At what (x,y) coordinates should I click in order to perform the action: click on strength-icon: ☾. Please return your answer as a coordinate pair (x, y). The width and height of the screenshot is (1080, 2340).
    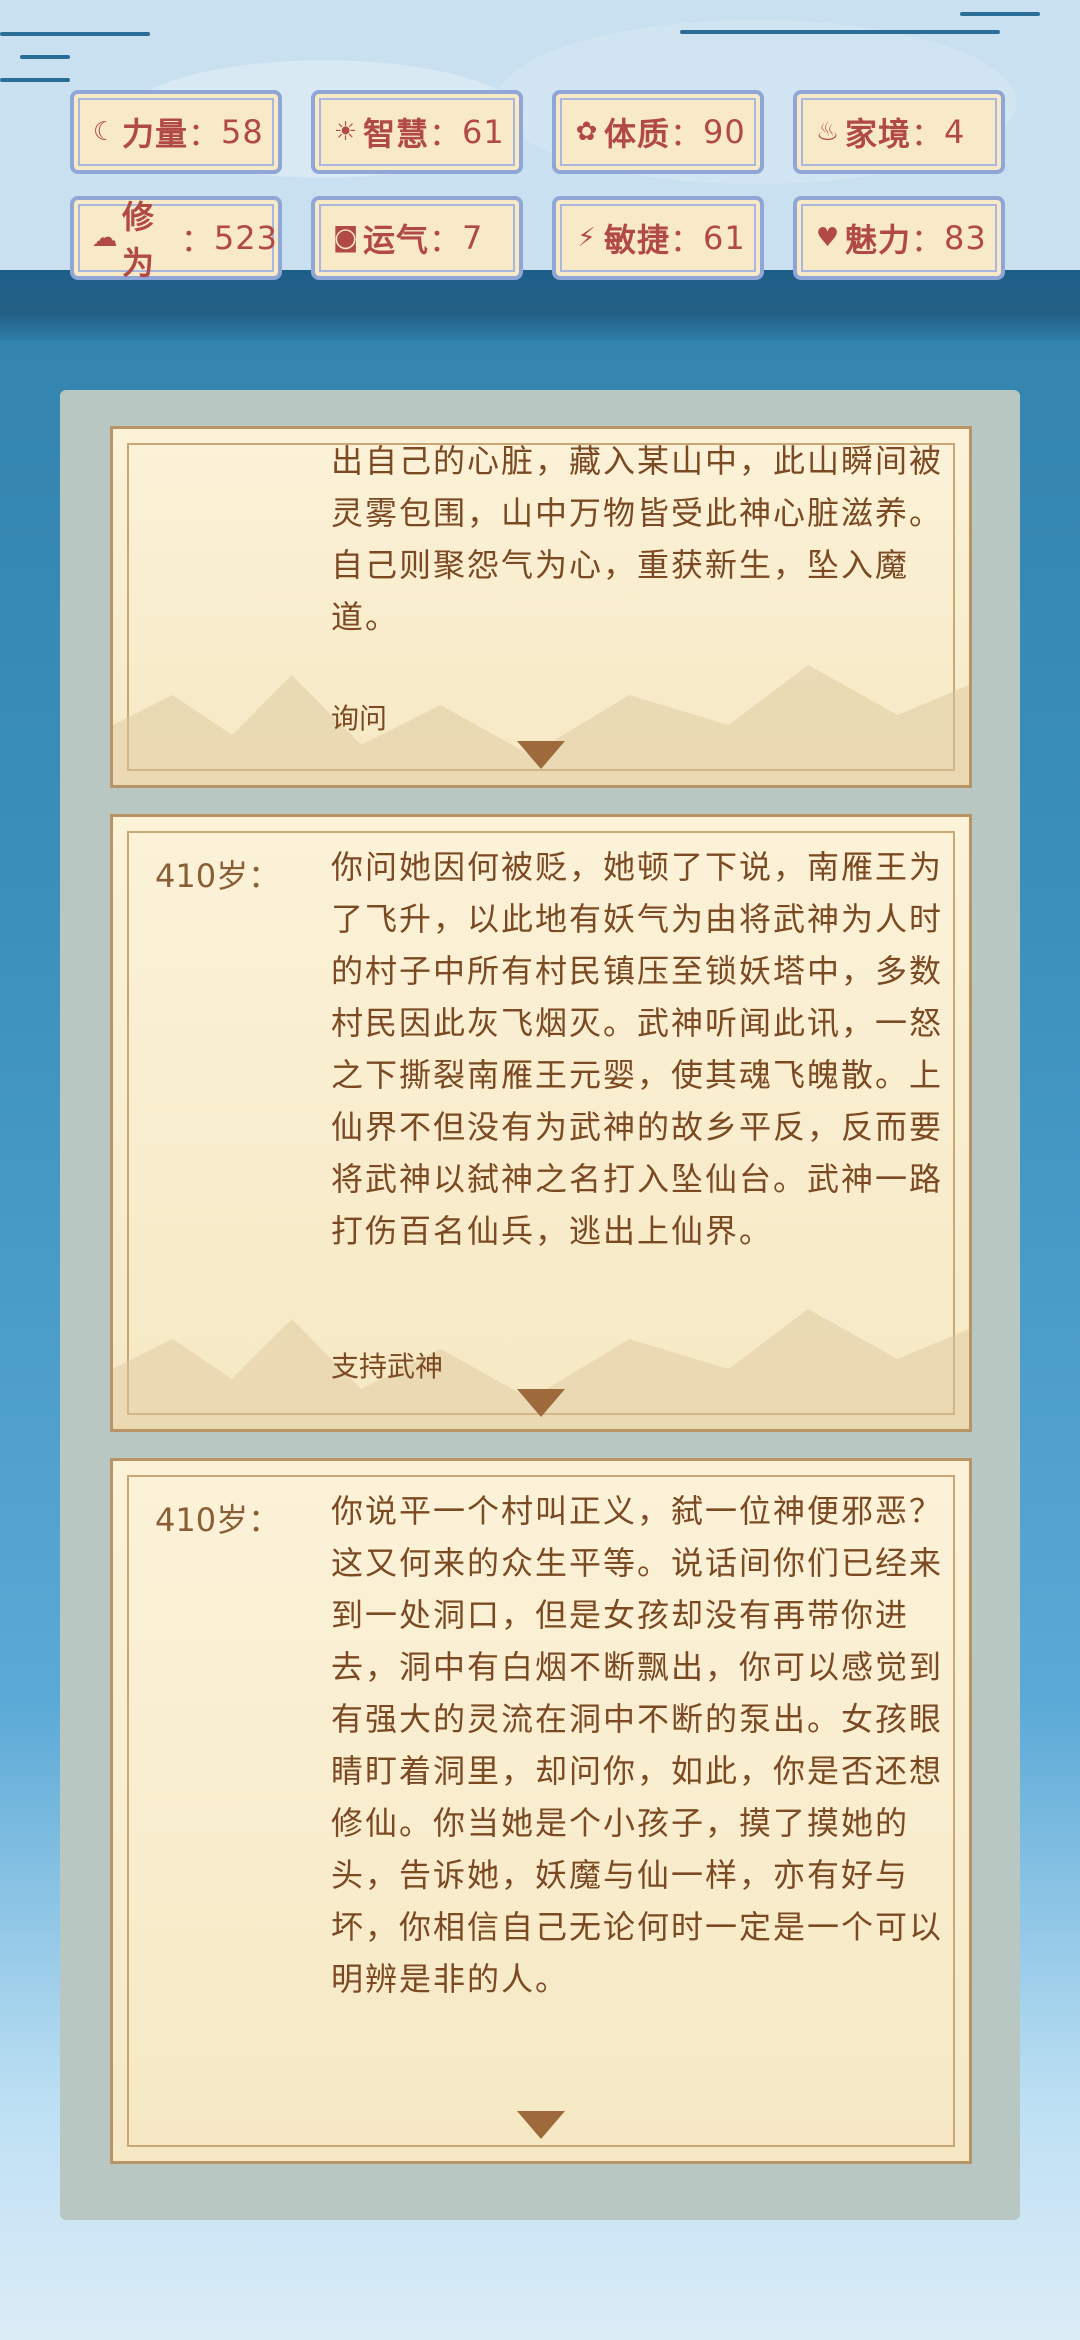
    Looking at the image, I should click on (105, 132).